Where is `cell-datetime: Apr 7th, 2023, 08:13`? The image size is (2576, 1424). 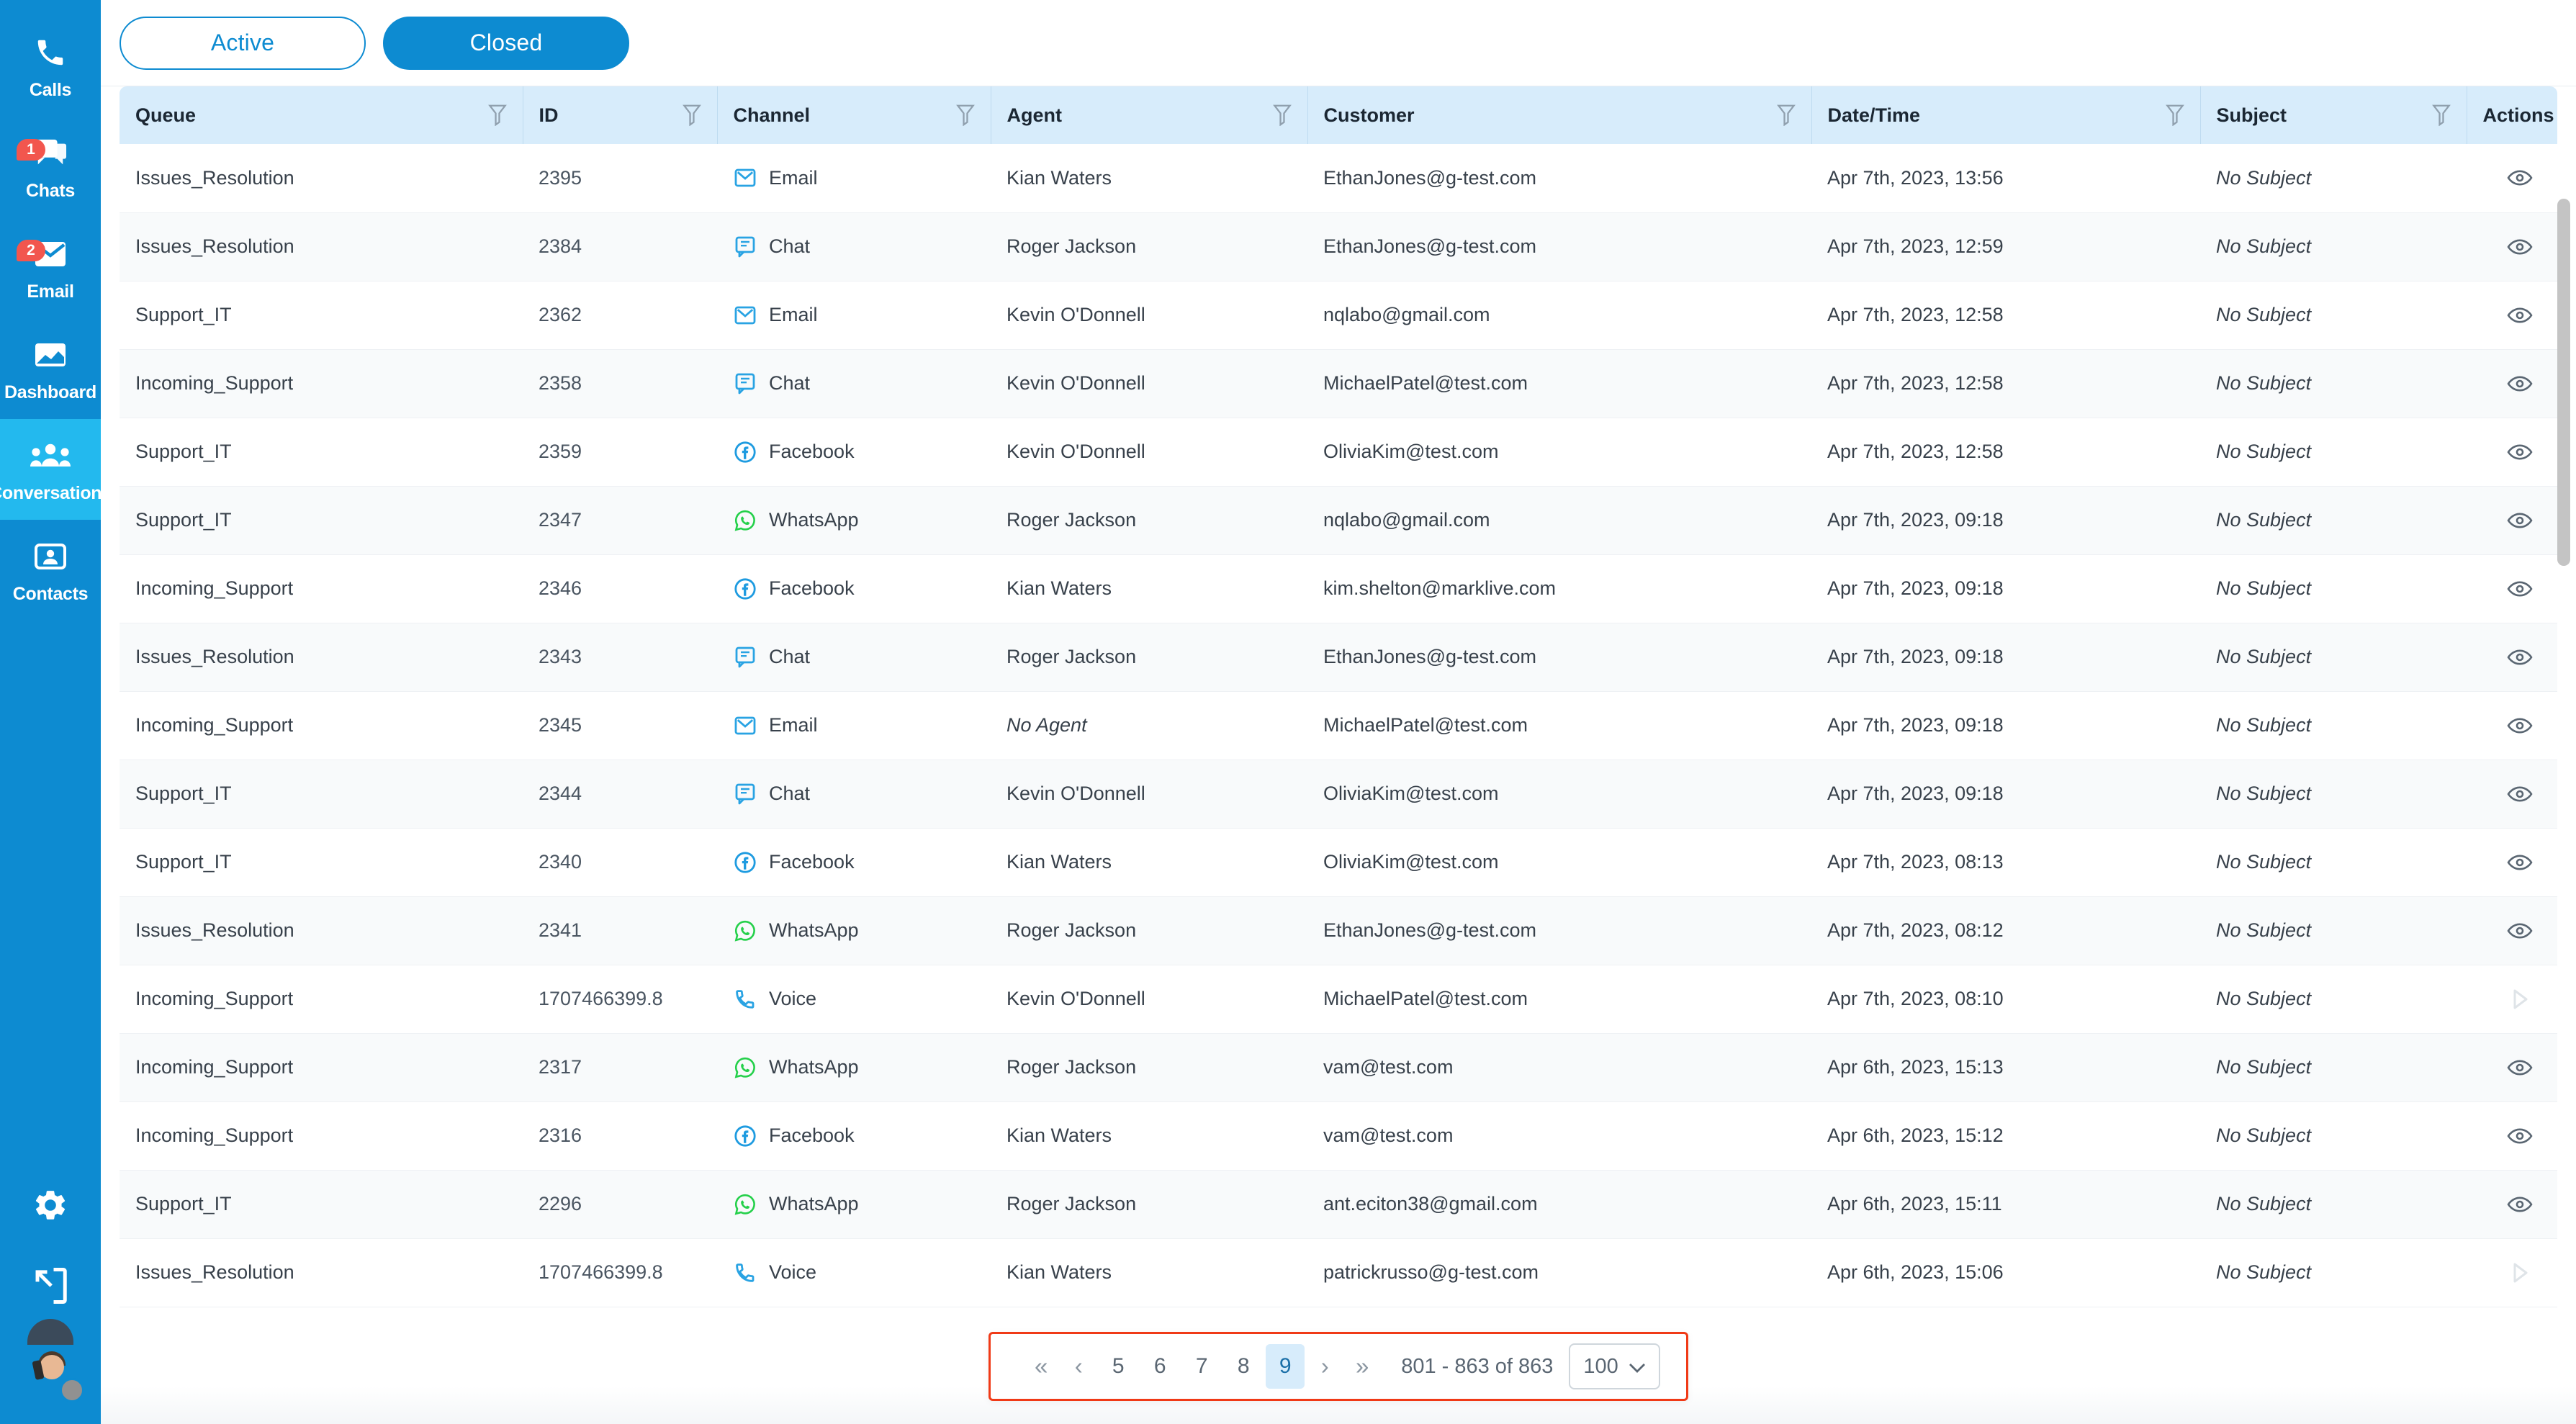 cell-datetime: Apr 7th, 2023, 08:13 is located at coordinates (2005, 863).